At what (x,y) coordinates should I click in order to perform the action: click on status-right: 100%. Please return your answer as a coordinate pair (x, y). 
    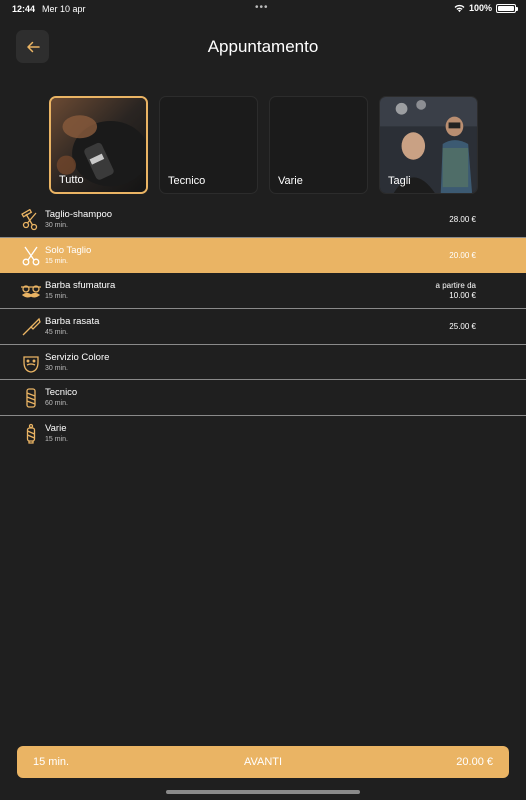
    Looking at the image, I should click on (486, 8).